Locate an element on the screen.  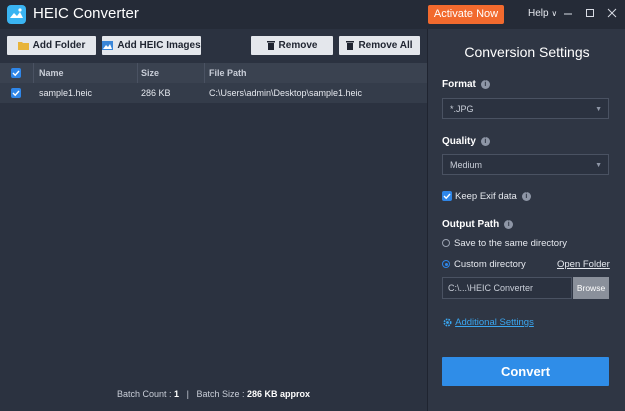
format-value: *.JPG is located at coordinates (462, 109).